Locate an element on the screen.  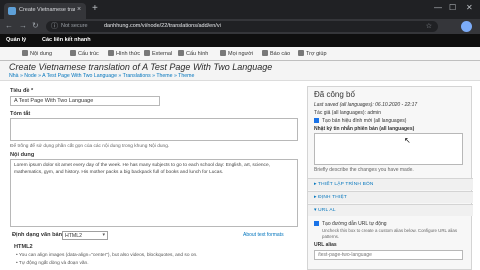
summary-textarea is located at coordinates (154, 129).